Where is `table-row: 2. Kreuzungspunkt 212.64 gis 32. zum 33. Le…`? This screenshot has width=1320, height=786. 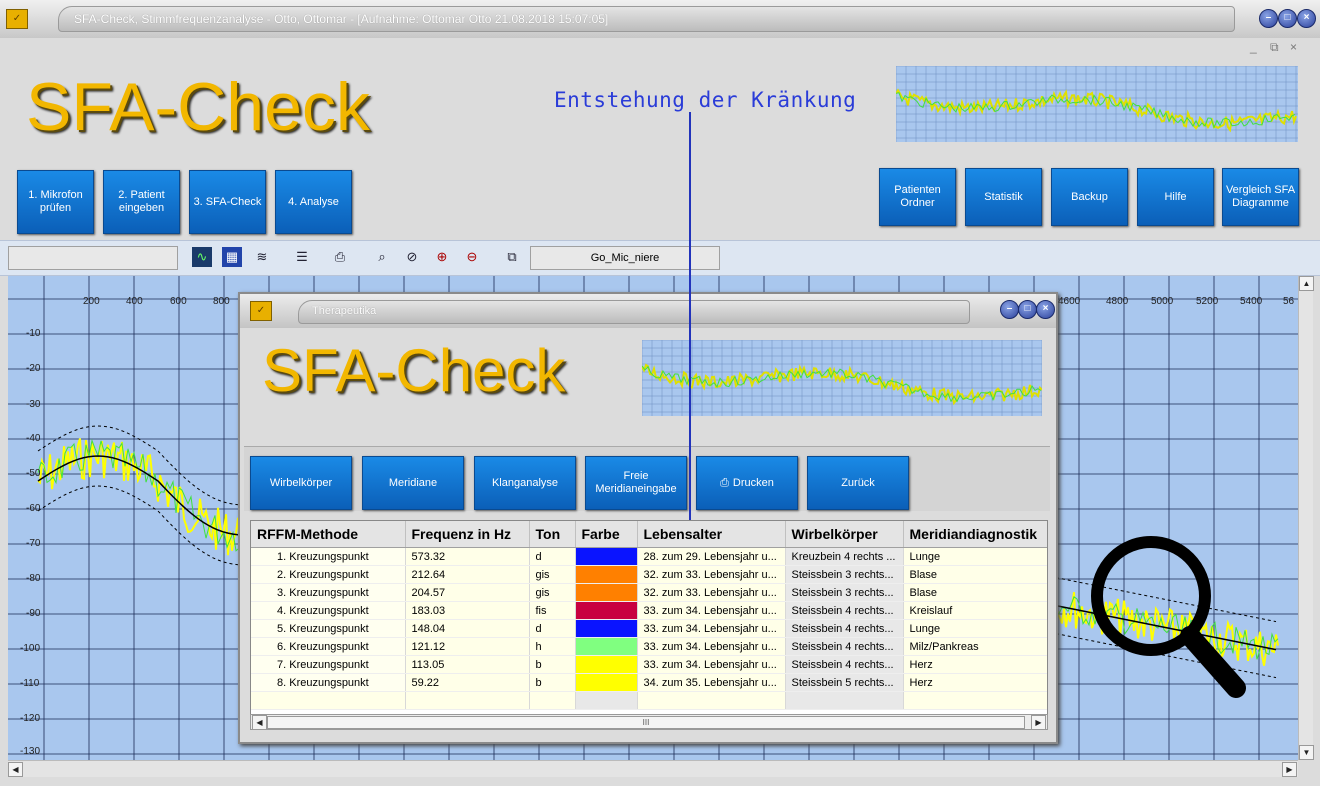
table-row: 2. Kreuzungspunkt 212.64 gis 32. zum 33. Le… is located at coordinates (649, 574).